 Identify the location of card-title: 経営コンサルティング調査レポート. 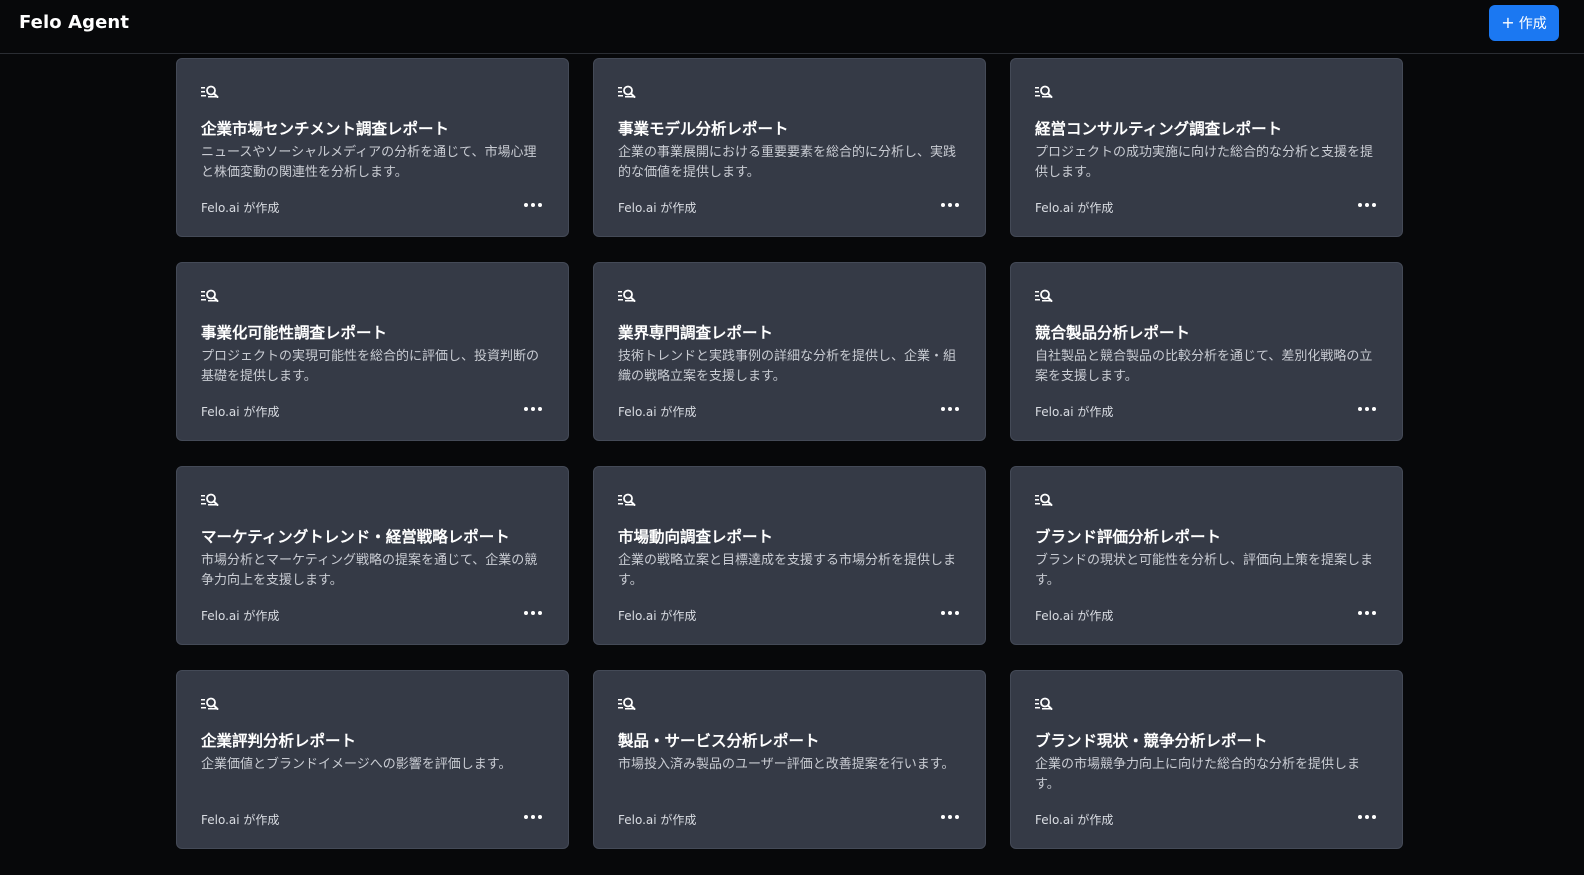
(1159, 129).